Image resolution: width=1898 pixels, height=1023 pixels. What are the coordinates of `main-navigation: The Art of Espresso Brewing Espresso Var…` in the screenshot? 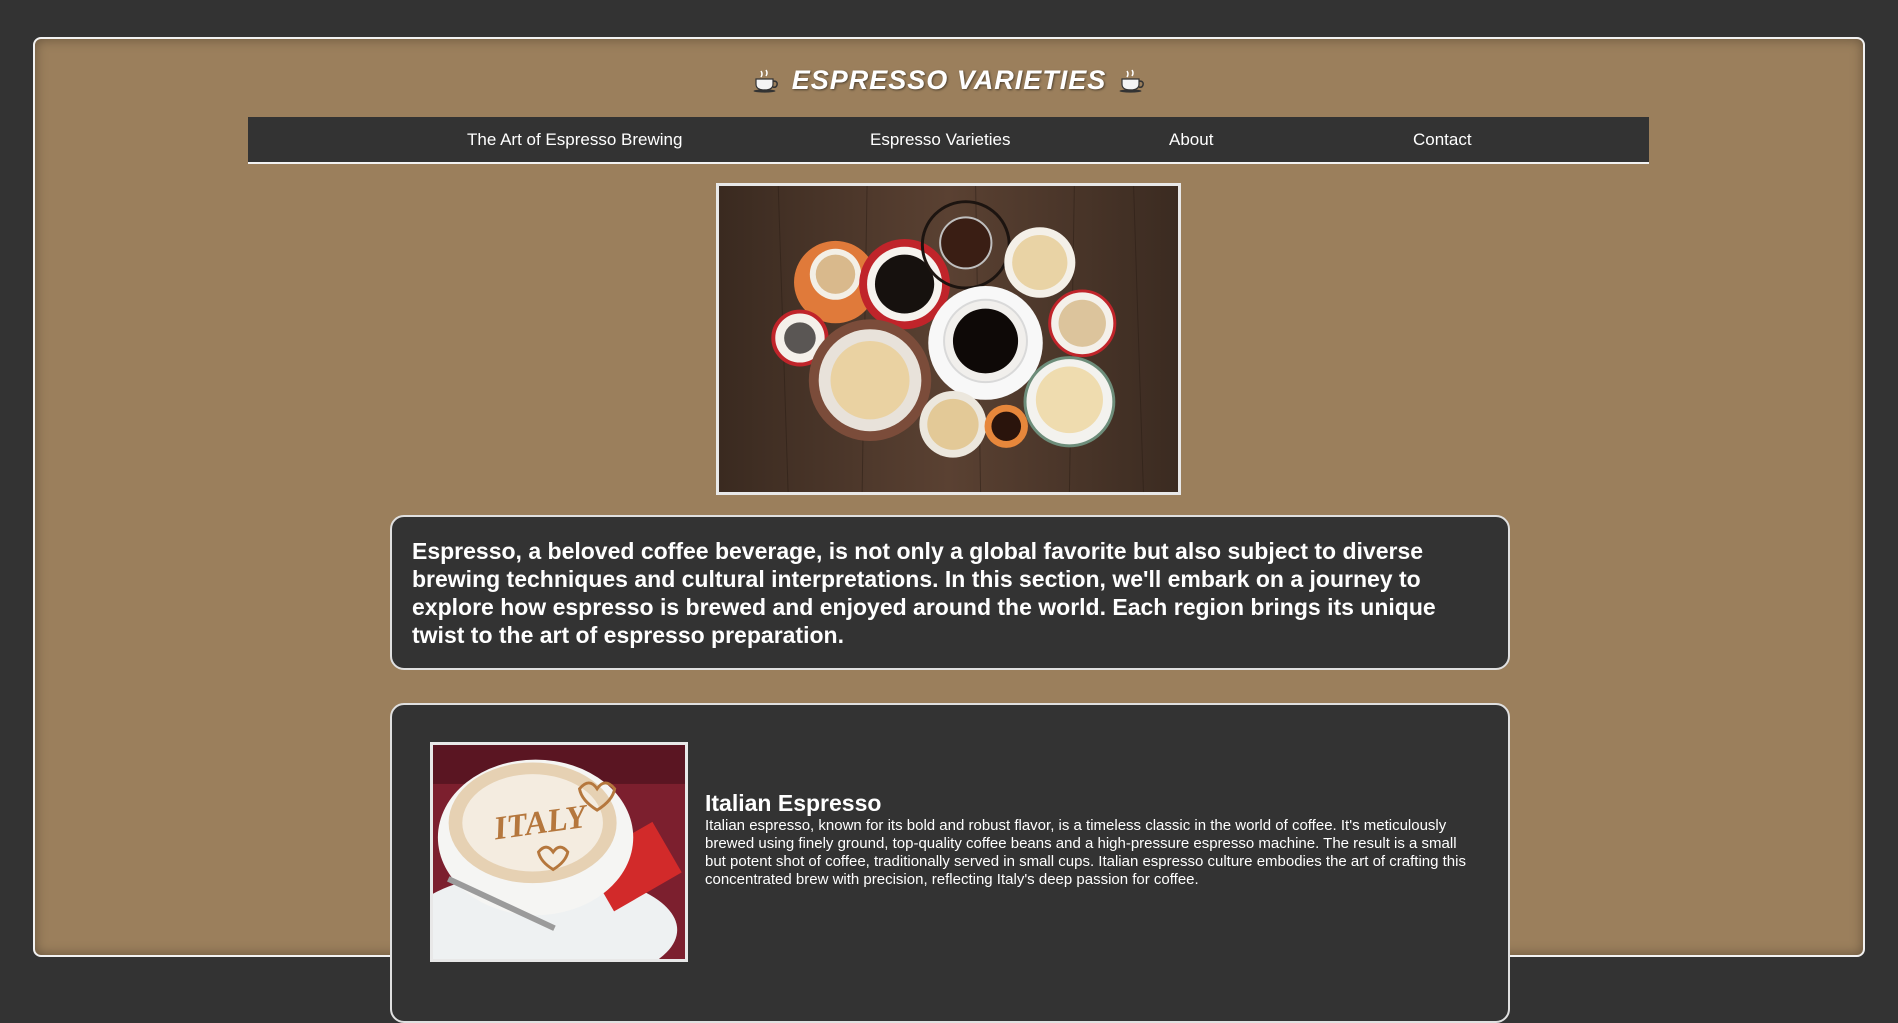 It's located at (948, 140).